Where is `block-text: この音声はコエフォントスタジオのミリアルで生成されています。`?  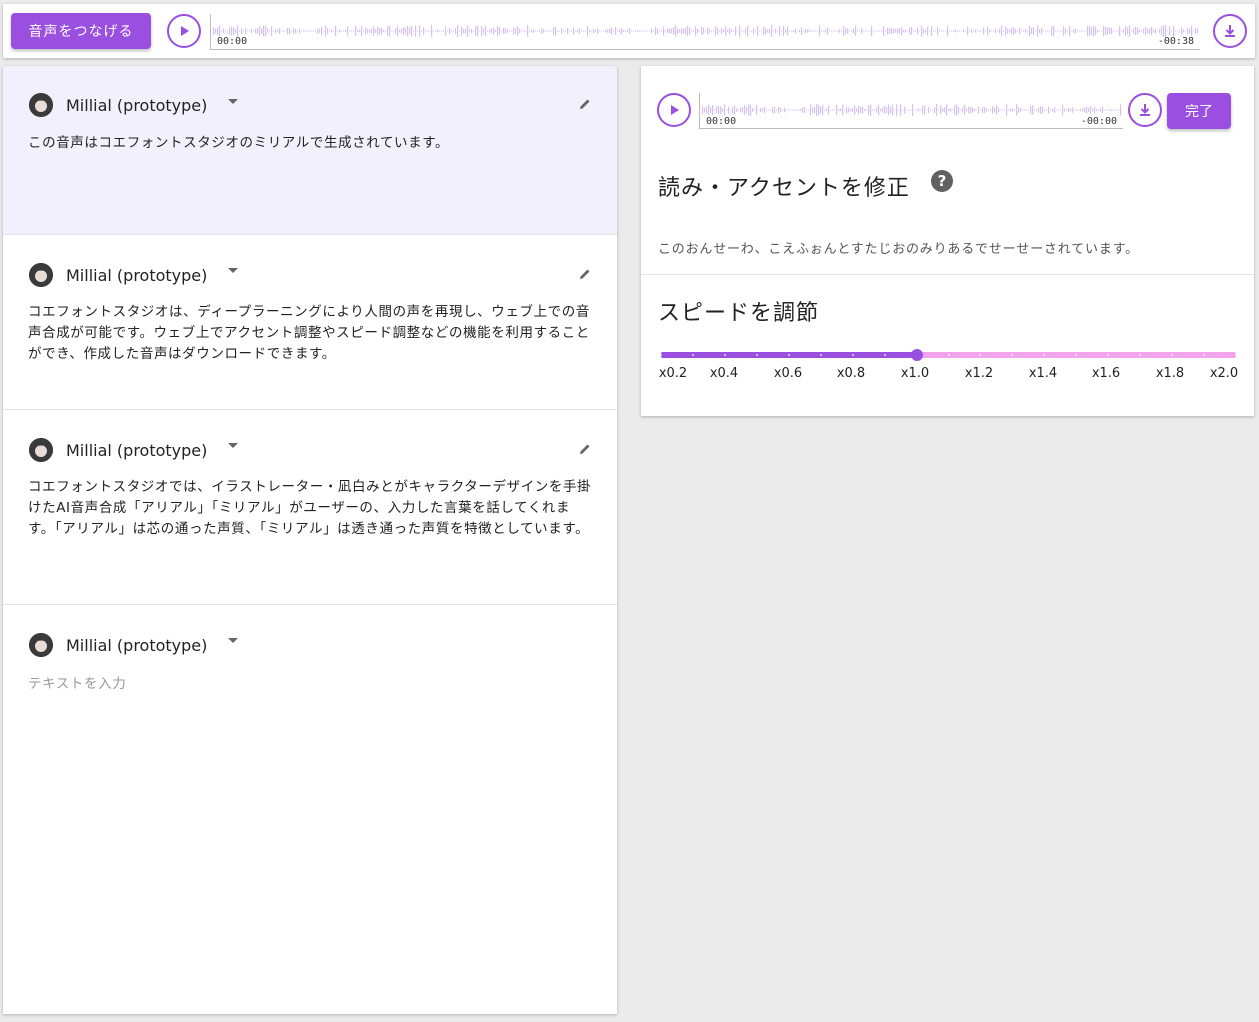 block-text: この音声はコエフォントスタジオのミリアルで生成されています。 is located at coordinates (310, 143).